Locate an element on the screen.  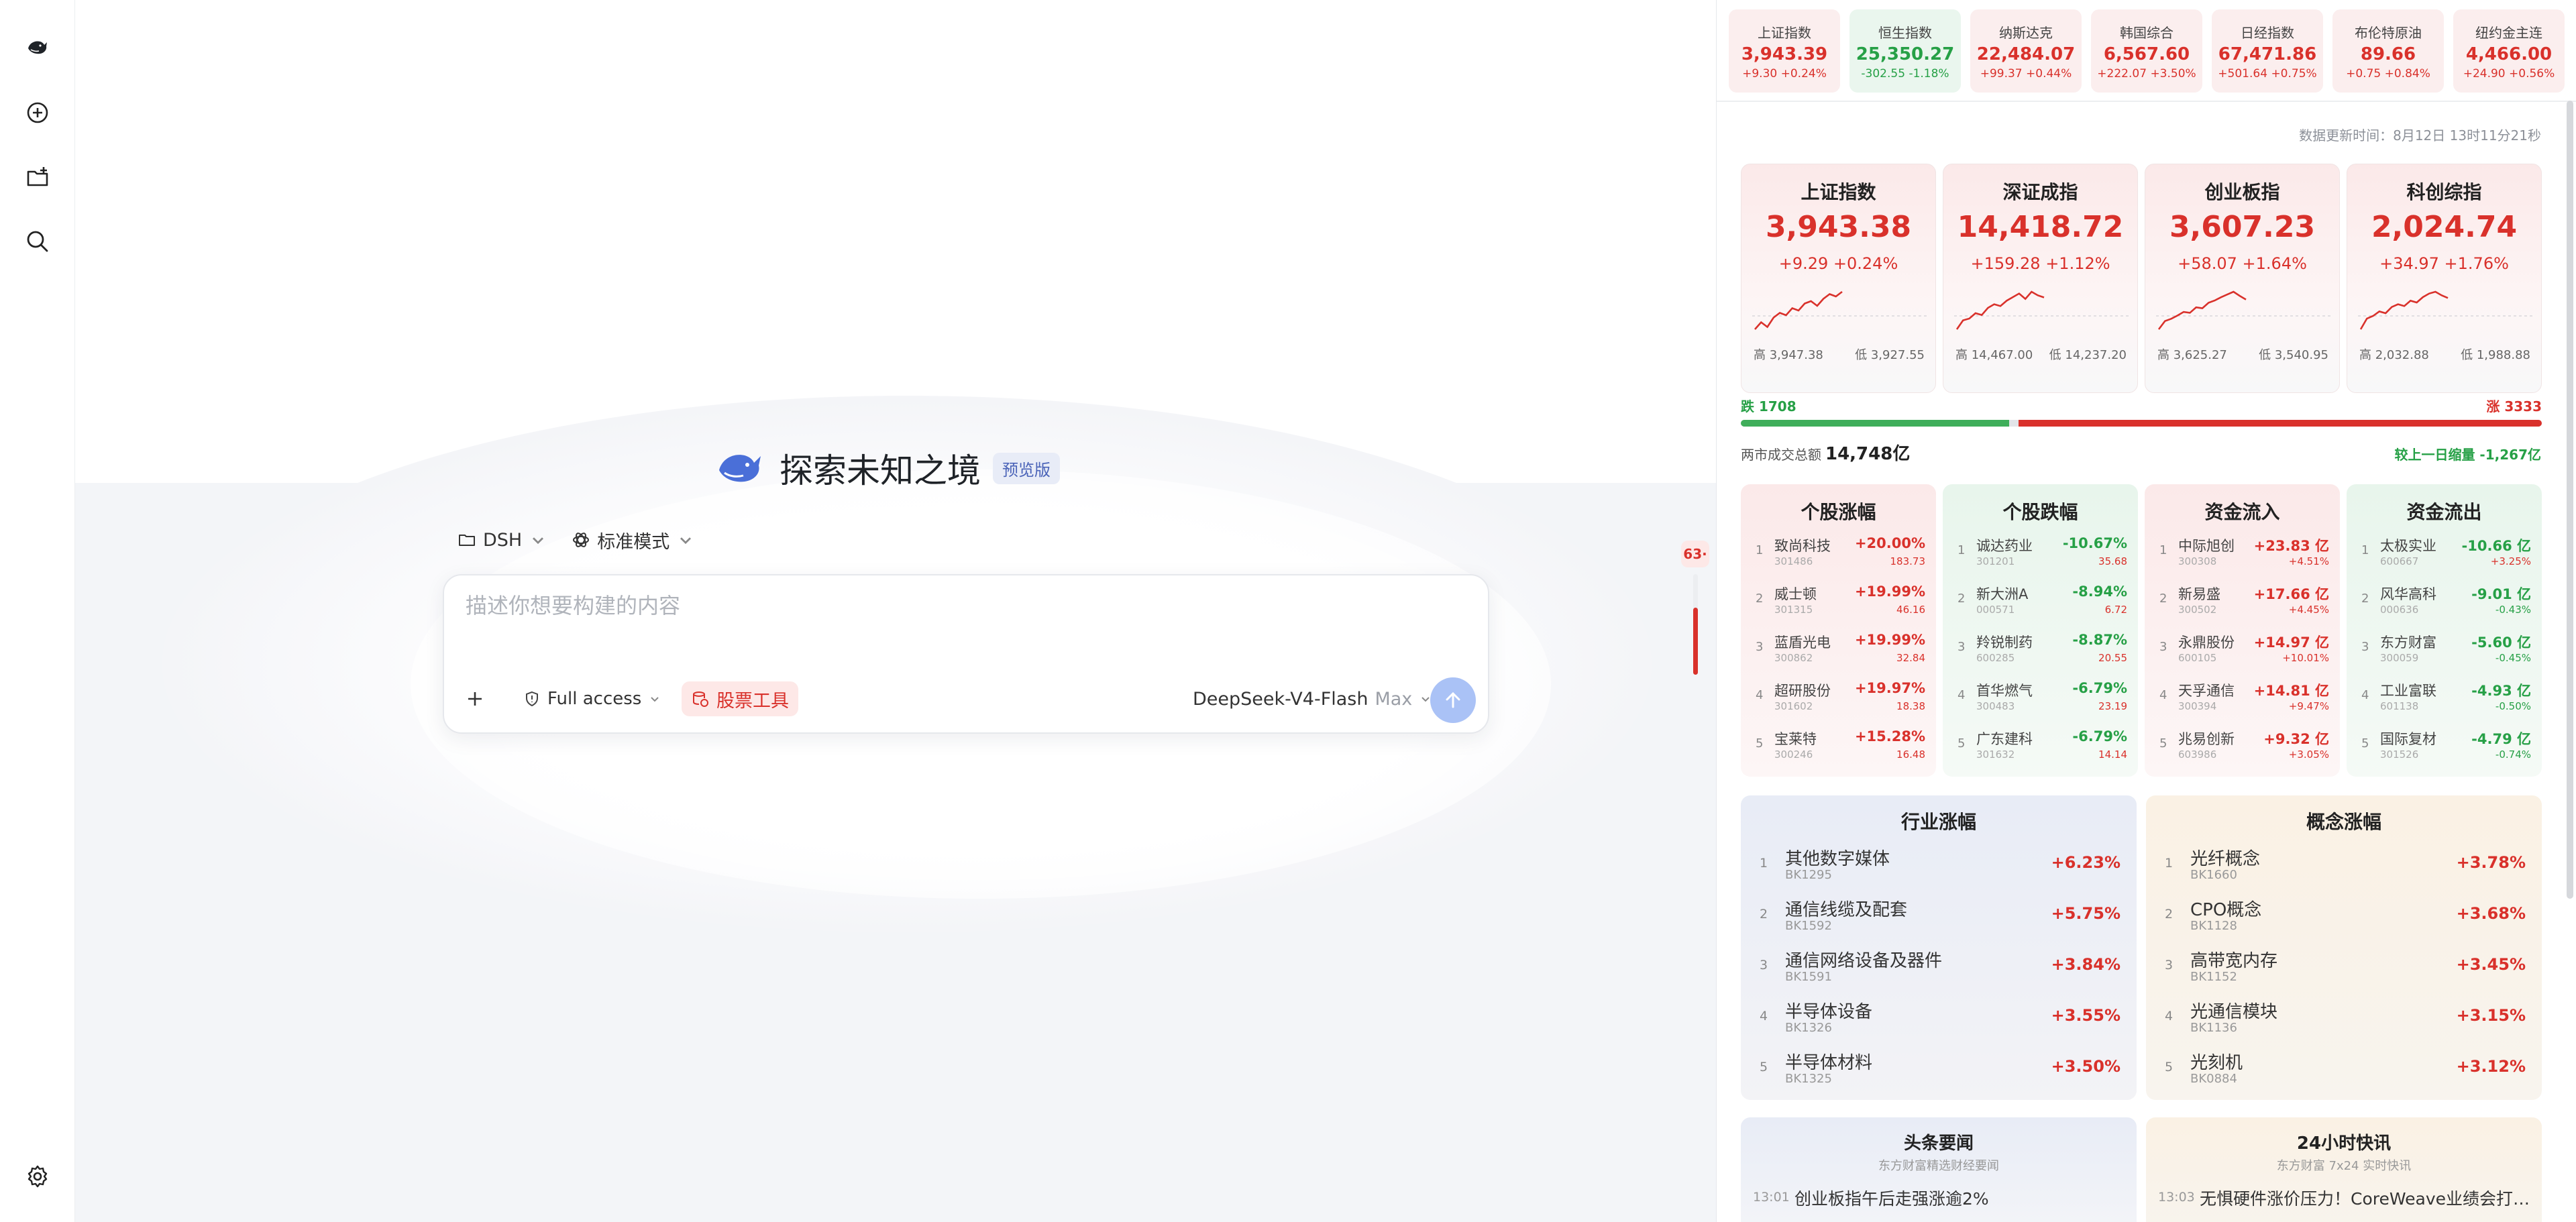
stock-name: 中际旭创 is located at coordinates (2206, 546).